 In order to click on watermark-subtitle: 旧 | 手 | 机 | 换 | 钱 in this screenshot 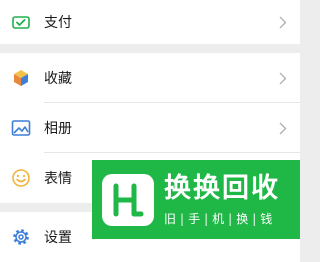, I will do `click(222, 219)`.